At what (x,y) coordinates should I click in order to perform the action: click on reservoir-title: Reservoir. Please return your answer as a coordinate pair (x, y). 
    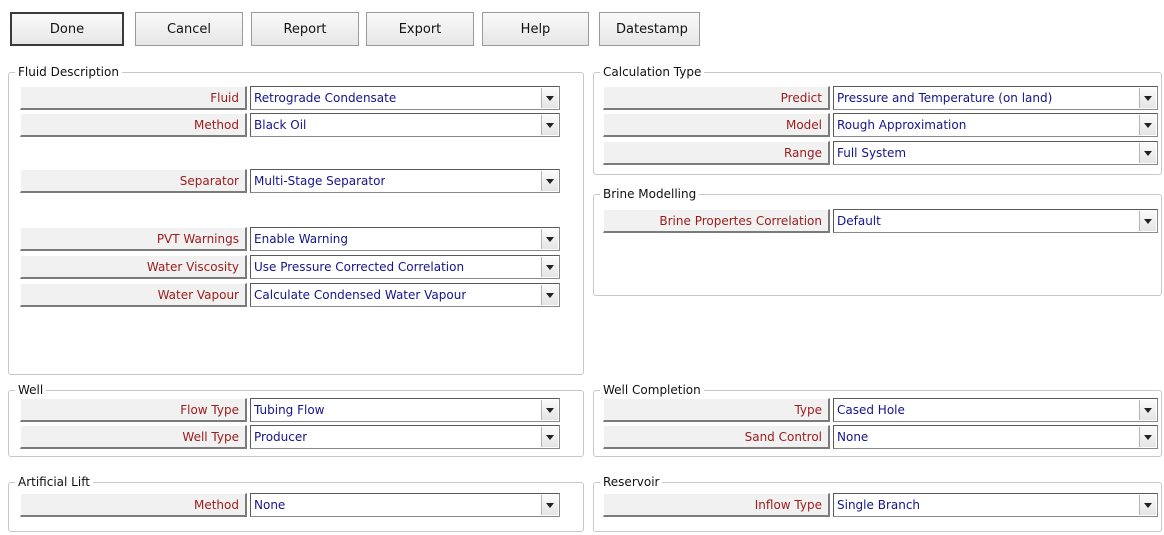
    Looking at the image, I should click on (631, 482).